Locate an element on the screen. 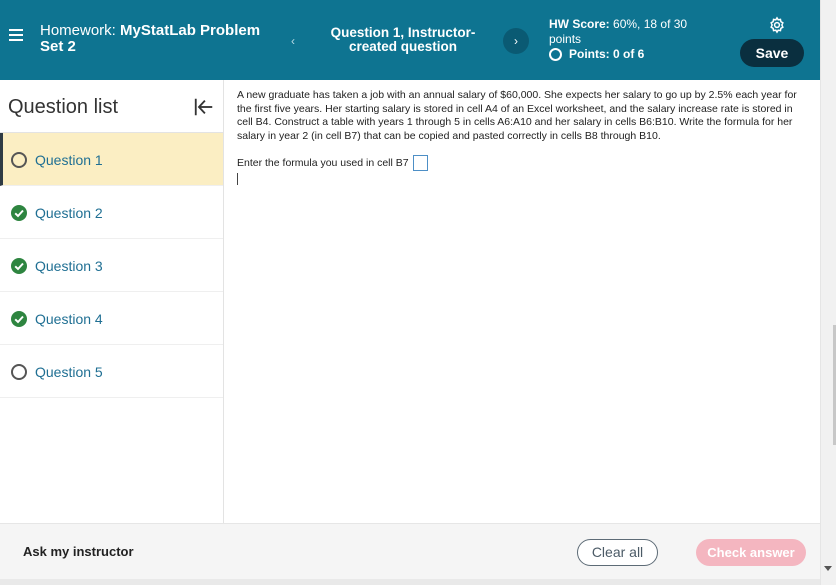 This screenshot has height=585, width=836. question-list-title: Question list is located at coordinates (63, 107).